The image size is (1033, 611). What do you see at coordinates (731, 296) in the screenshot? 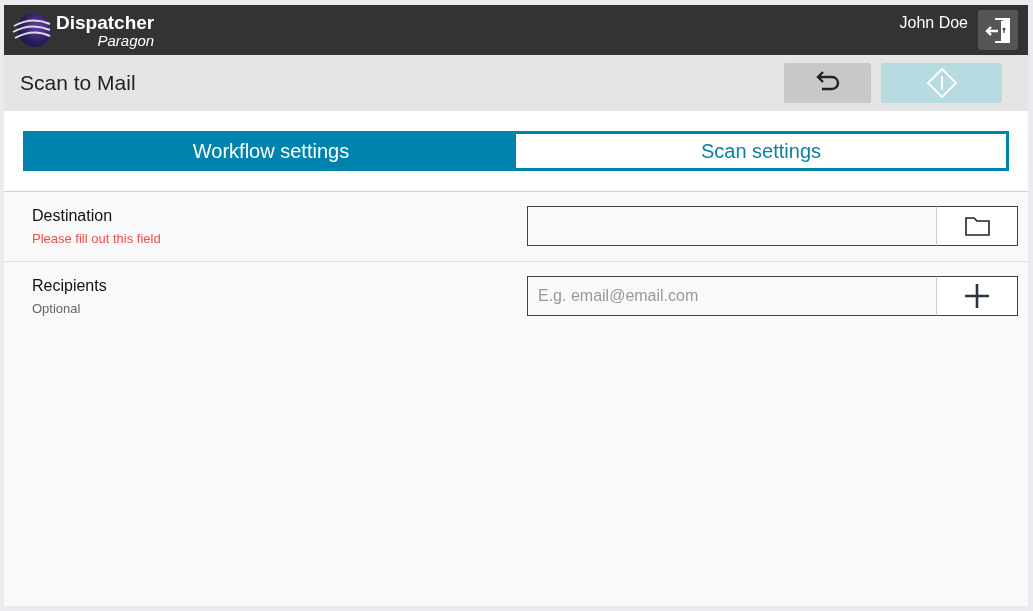
I see `input-field: E.g. email@email.com` at bounding box center [731, 296].